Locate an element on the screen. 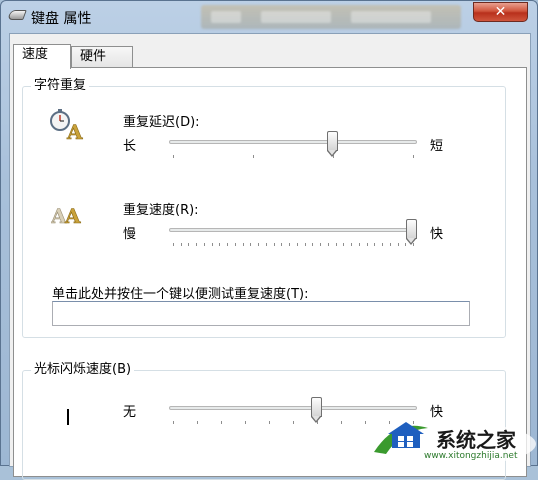 This screenshot has width=538, height=480. window-title: 键盘 属性 is located at coordinates (61, 19).